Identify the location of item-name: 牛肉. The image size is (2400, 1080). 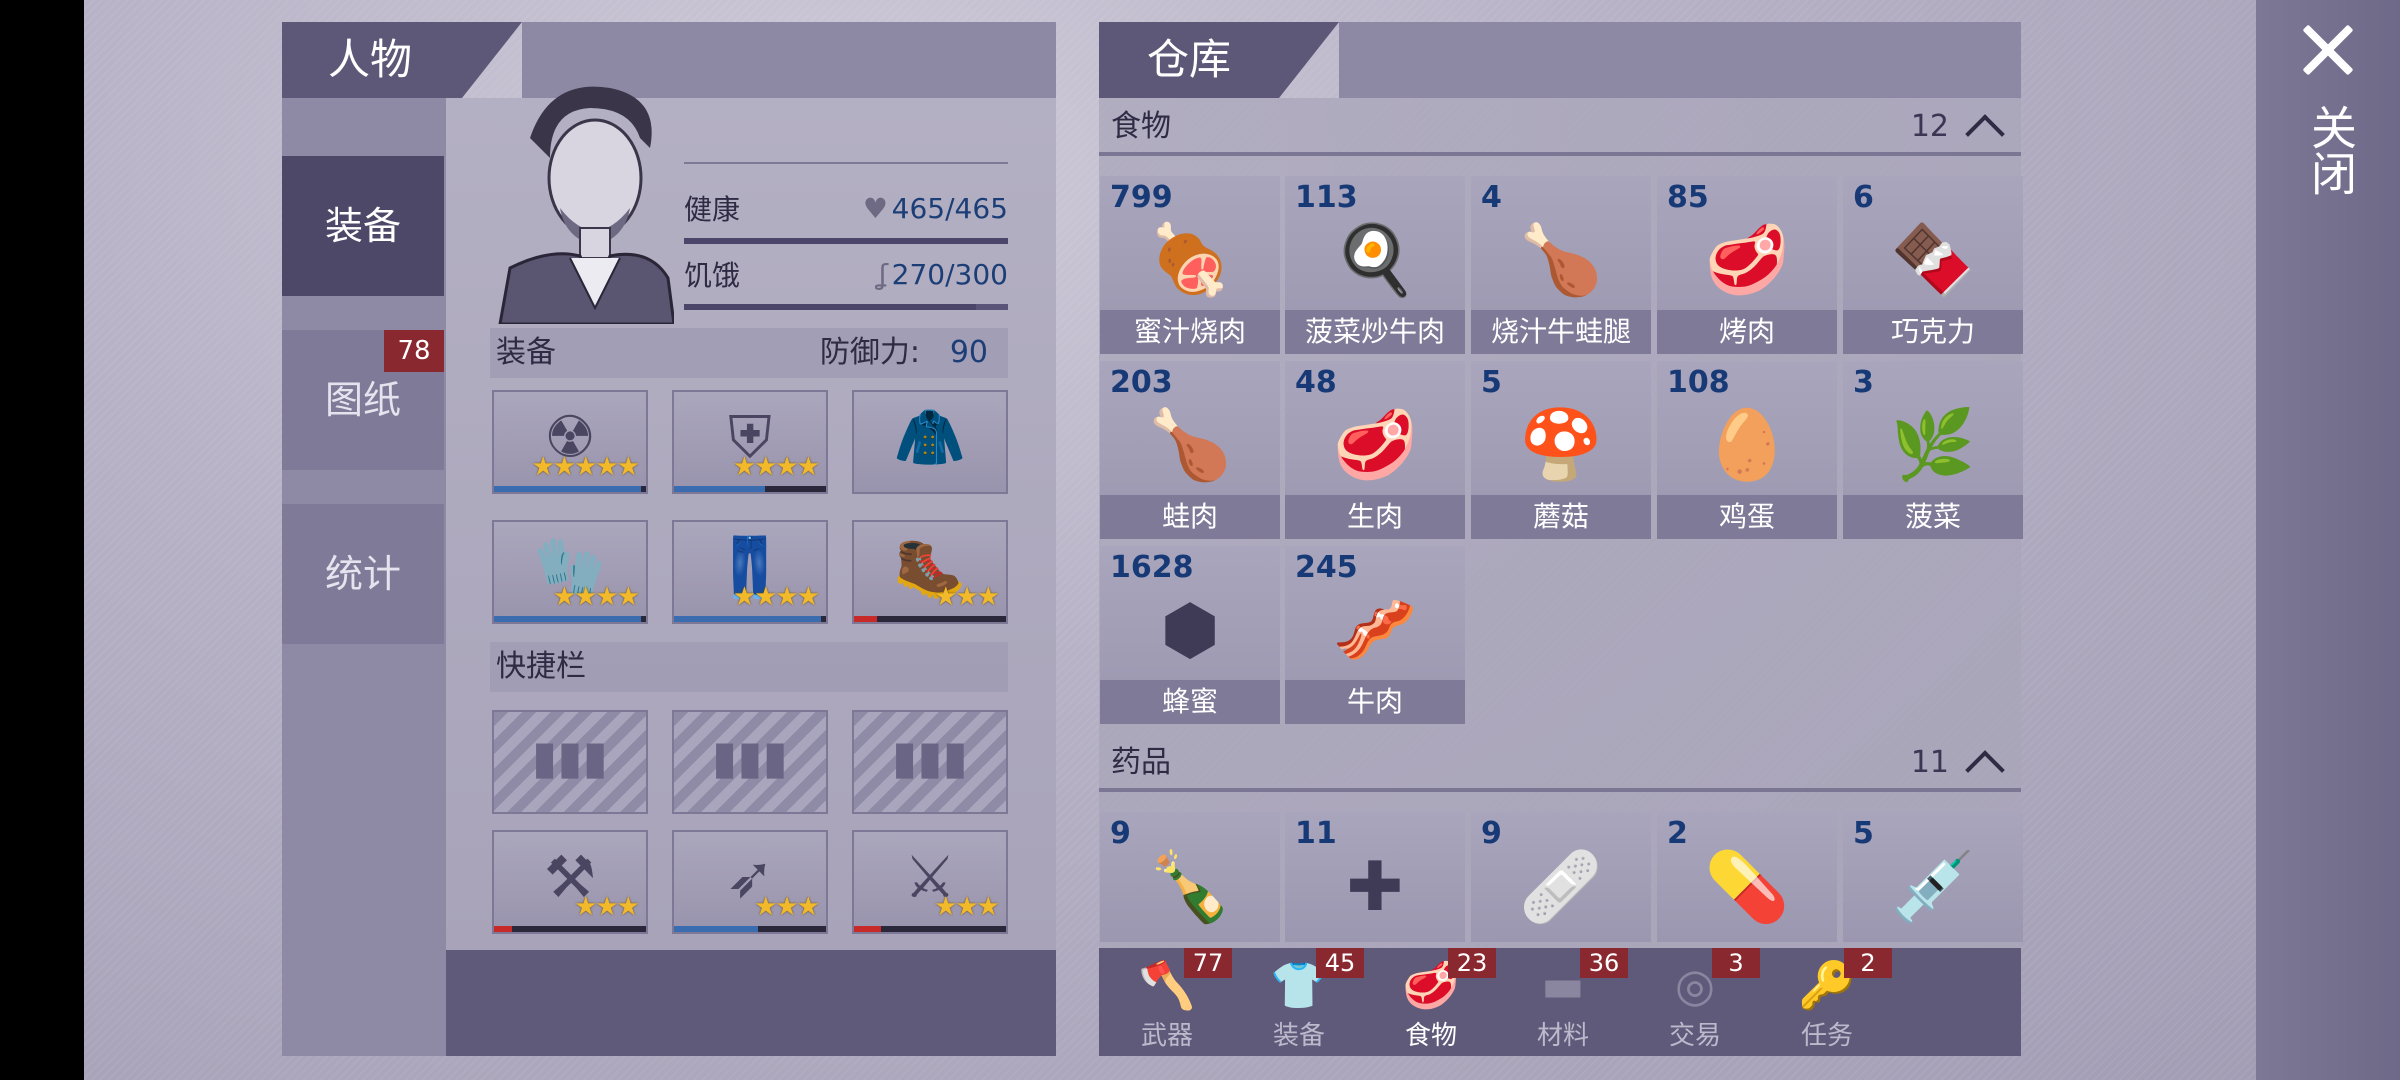
(1375, 702).